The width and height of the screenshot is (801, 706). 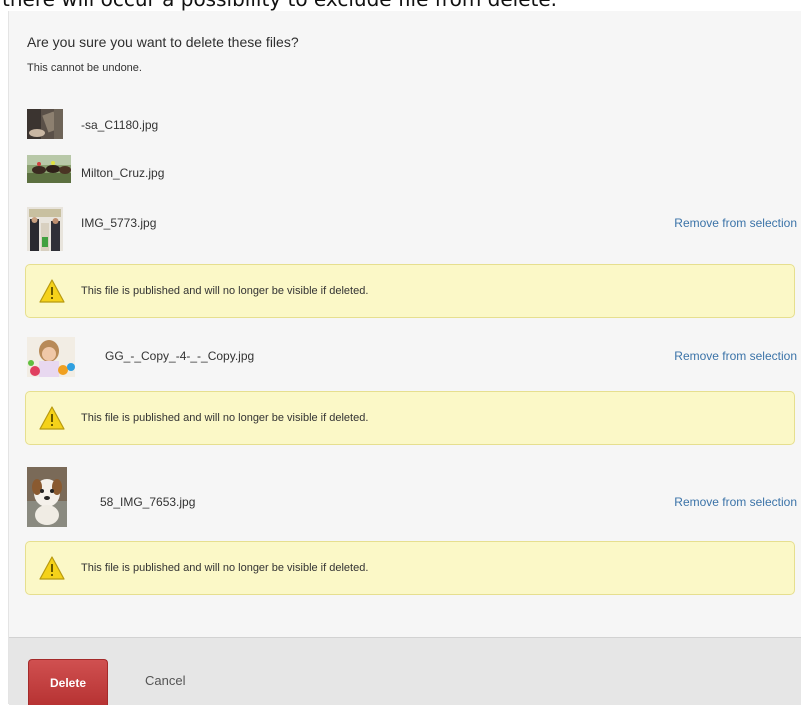 What do you see at coordinates (119, 223) in the screenshot?
I see `file-name: IMG_5773.jpg` at bounding box center [119, 223].